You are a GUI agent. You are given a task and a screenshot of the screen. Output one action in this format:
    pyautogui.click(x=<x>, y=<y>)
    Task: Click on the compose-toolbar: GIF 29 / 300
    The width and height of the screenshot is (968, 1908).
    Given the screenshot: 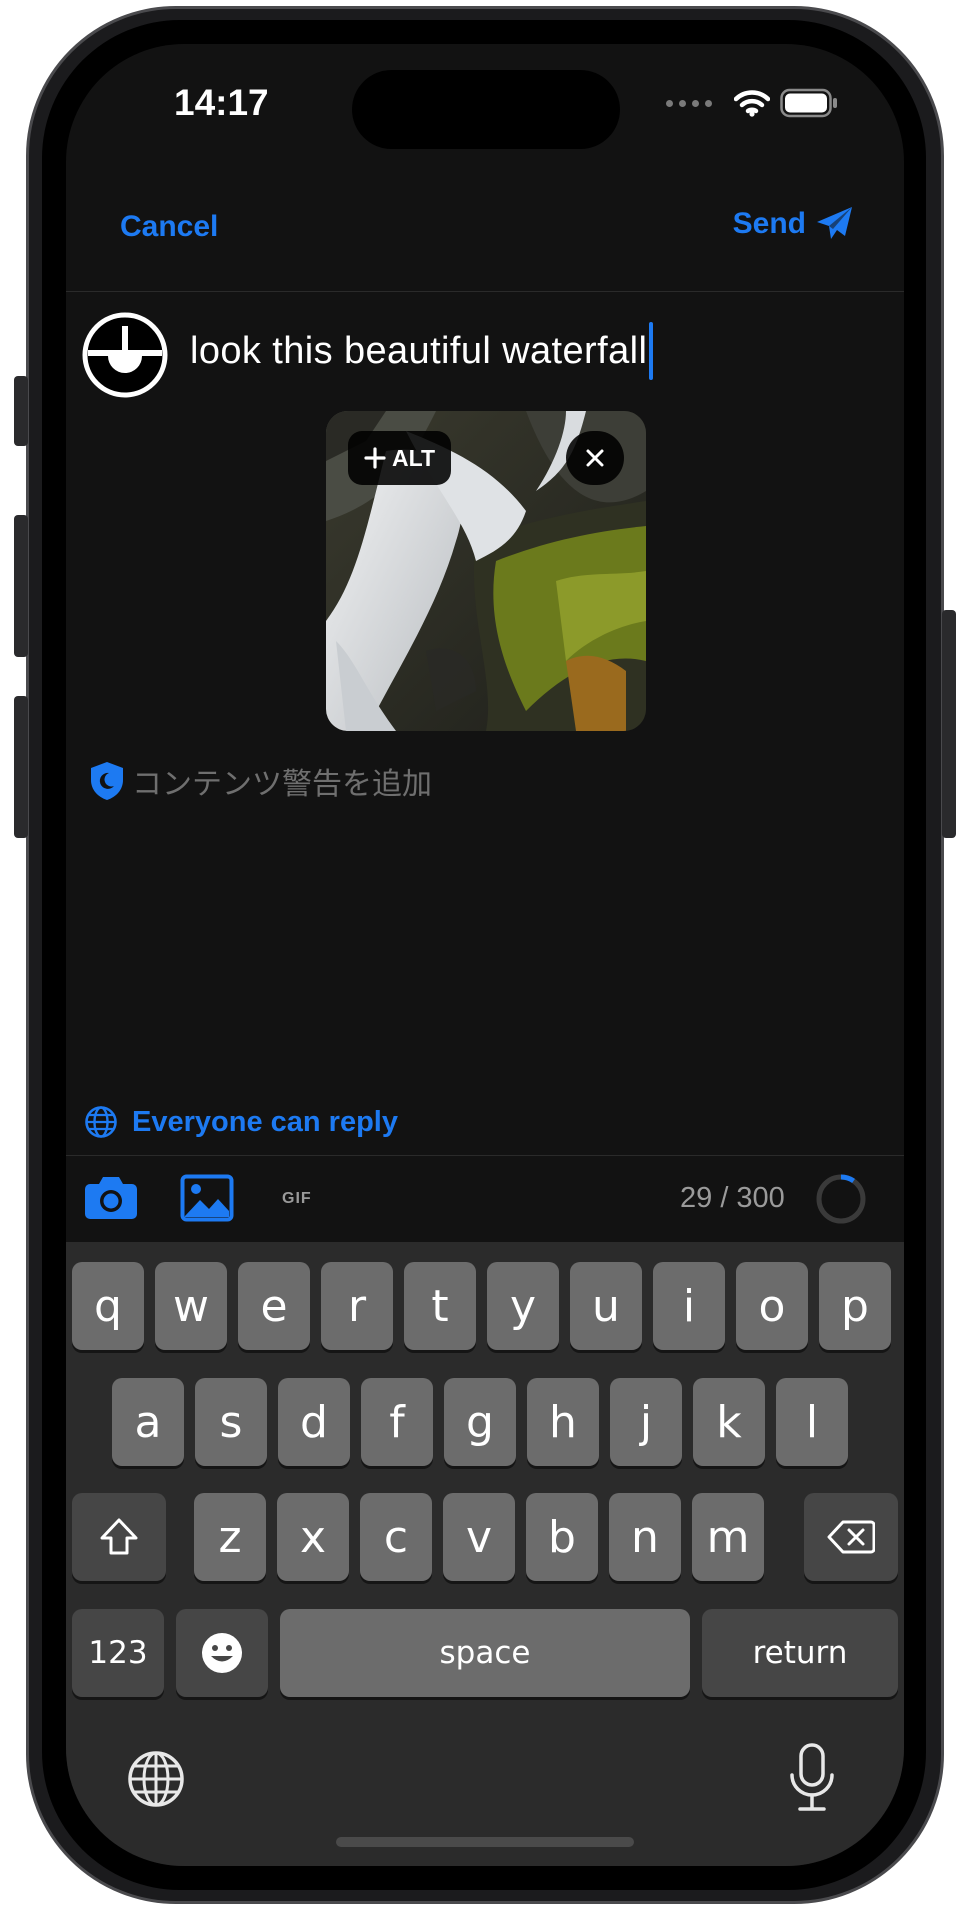 What is the action you would take?
    pyautogui.click(x=485, y=1199)
    